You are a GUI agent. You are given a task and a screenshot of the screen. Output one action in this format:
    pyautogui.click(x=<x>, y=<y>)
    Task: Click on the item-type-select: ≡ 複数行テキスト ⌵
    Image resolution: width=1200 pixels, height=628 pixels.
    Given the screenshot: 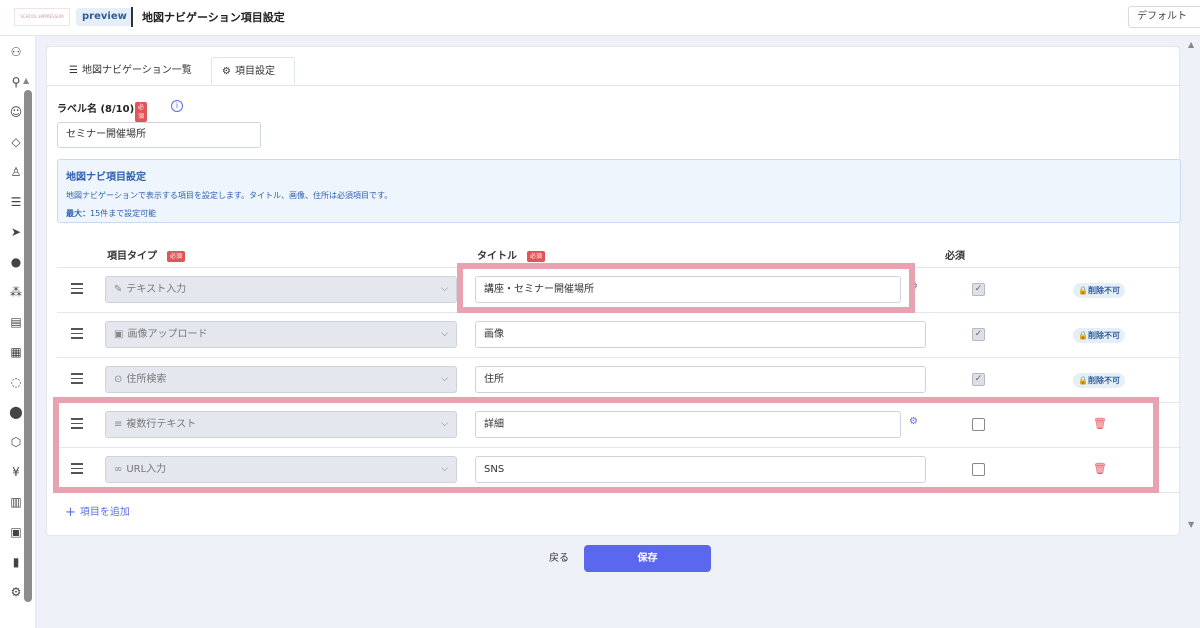 What is the action you would take?
    pyautogui.click(x=281, y=424)
    